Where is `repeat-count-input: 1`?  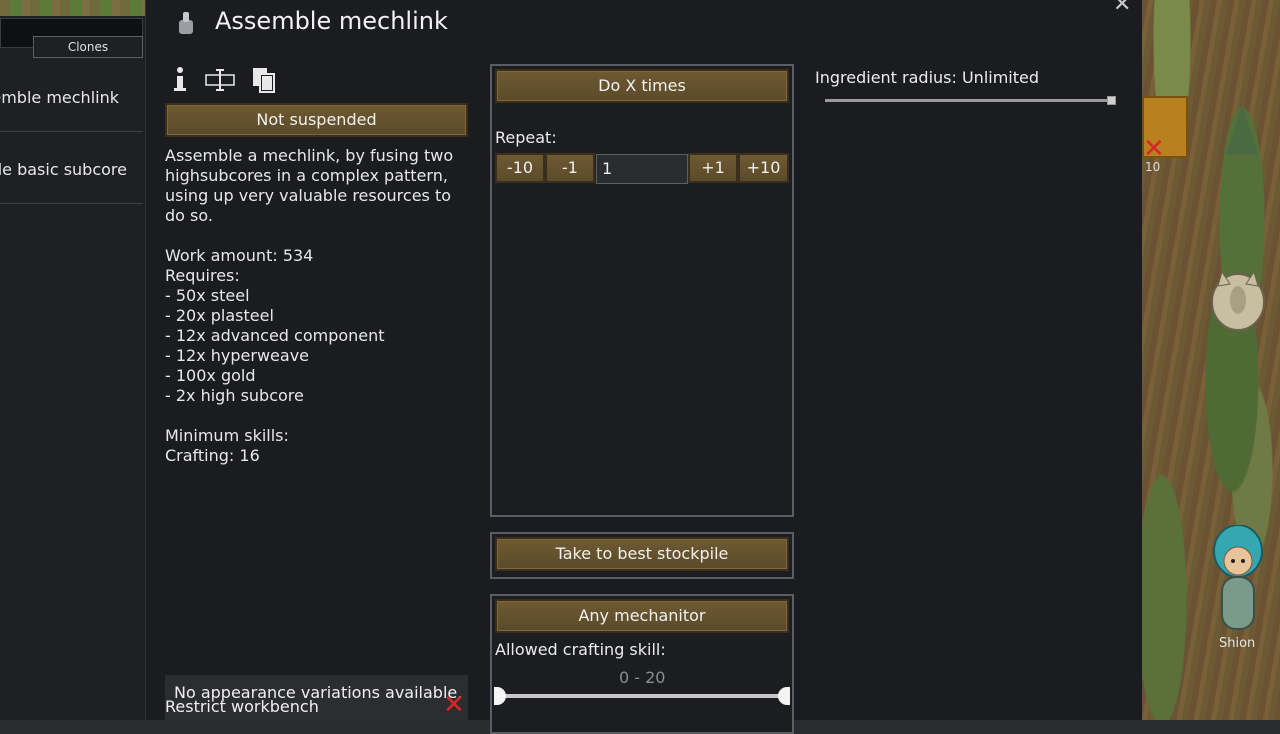 repeat-count-input: 1 is located at coordinates (642, 169).